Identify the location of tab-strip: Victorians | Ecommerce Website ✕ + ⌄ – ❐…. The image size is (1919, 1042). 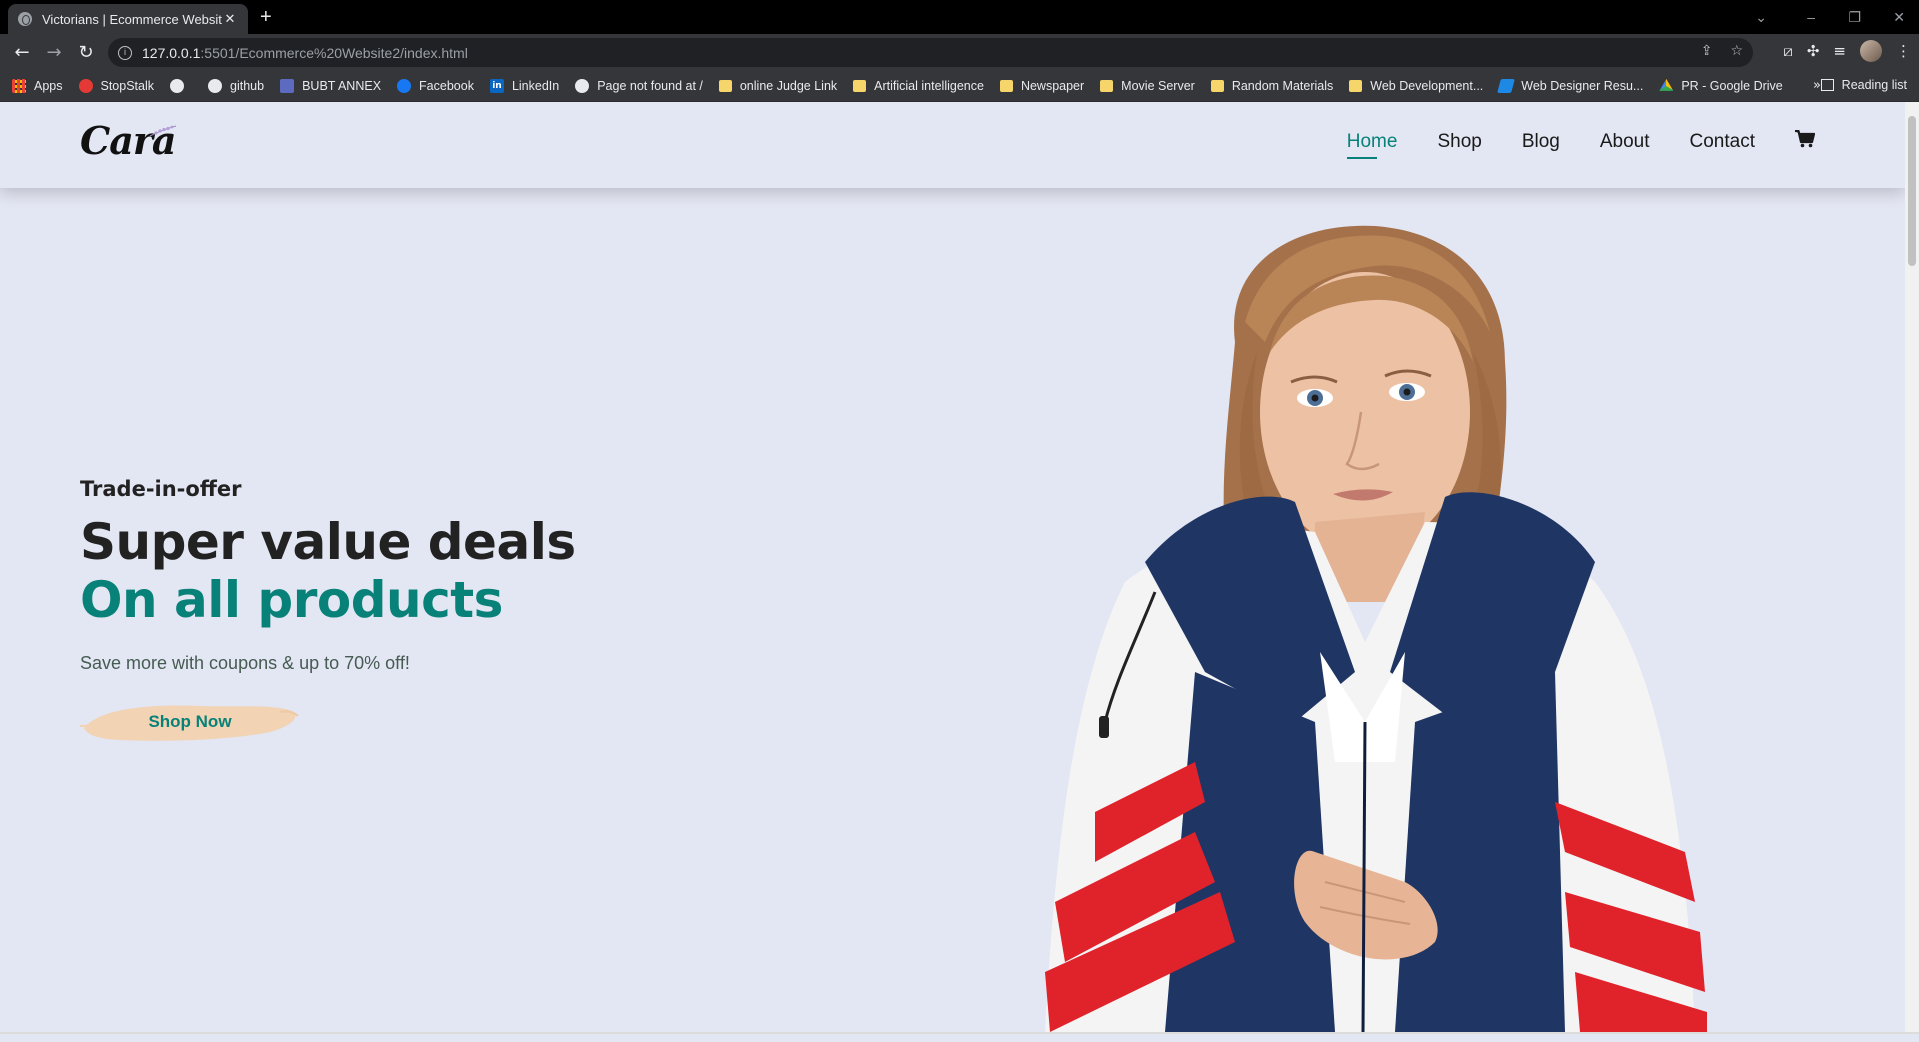
(959, 17).